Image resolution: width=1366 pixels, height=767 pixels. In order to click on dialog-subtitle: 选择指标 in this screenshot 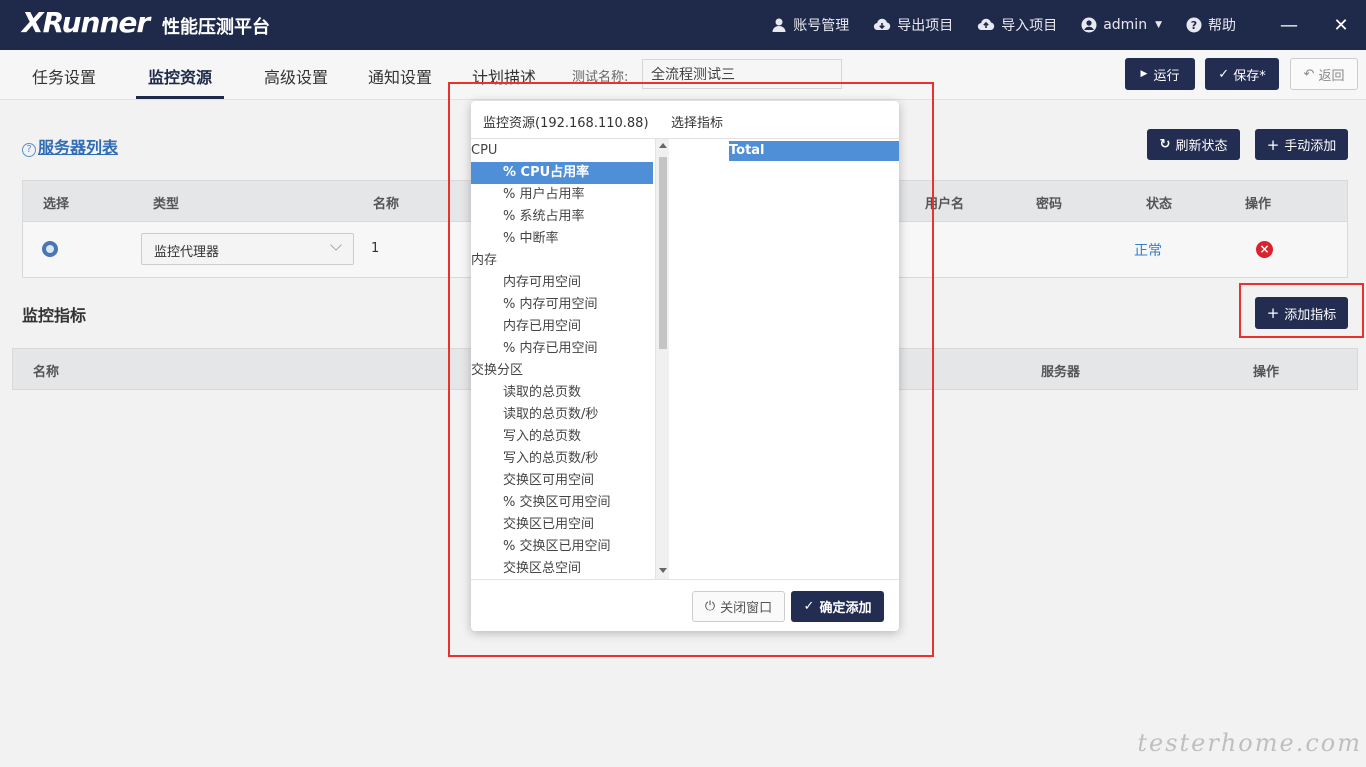, I will do `click(697, 123)`.